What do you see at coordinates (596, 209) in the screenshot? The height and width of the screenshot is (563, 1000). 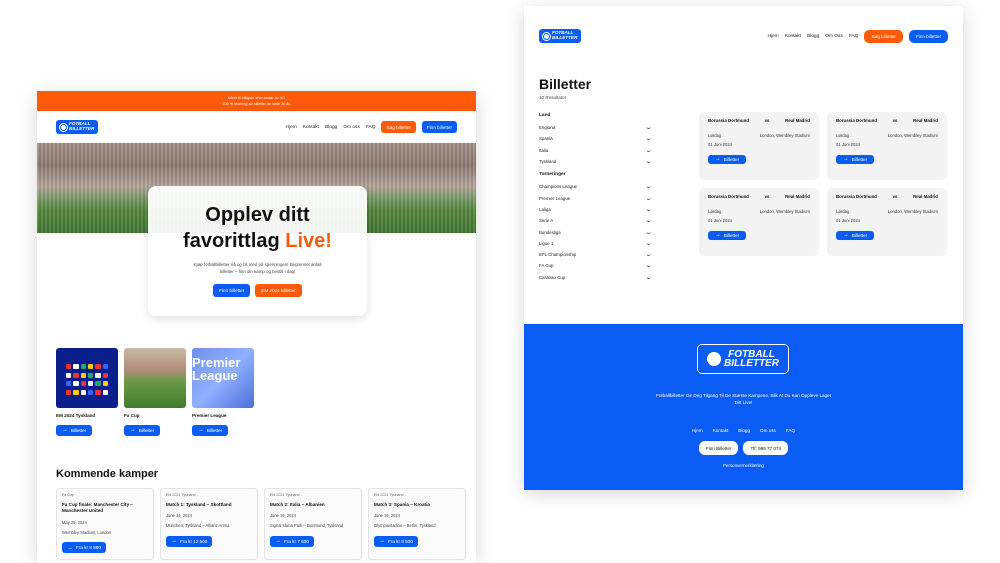 I see `filter-item: Laliga ⌄` at bounding box center [596, 209].